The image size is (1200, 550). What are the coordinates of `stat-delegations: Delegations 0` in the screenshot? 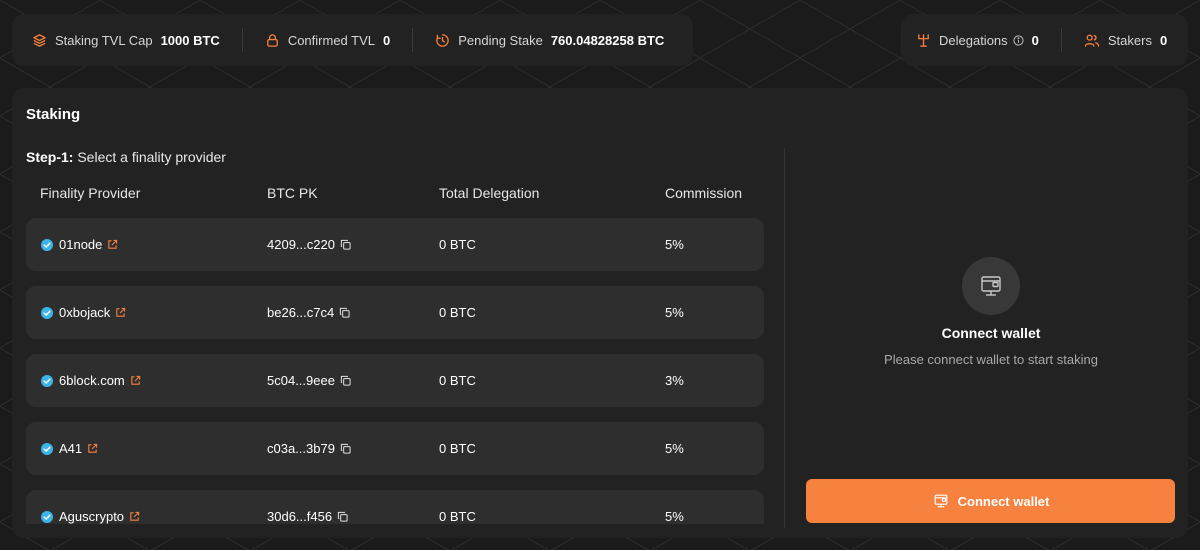 It's located at (977, 40).